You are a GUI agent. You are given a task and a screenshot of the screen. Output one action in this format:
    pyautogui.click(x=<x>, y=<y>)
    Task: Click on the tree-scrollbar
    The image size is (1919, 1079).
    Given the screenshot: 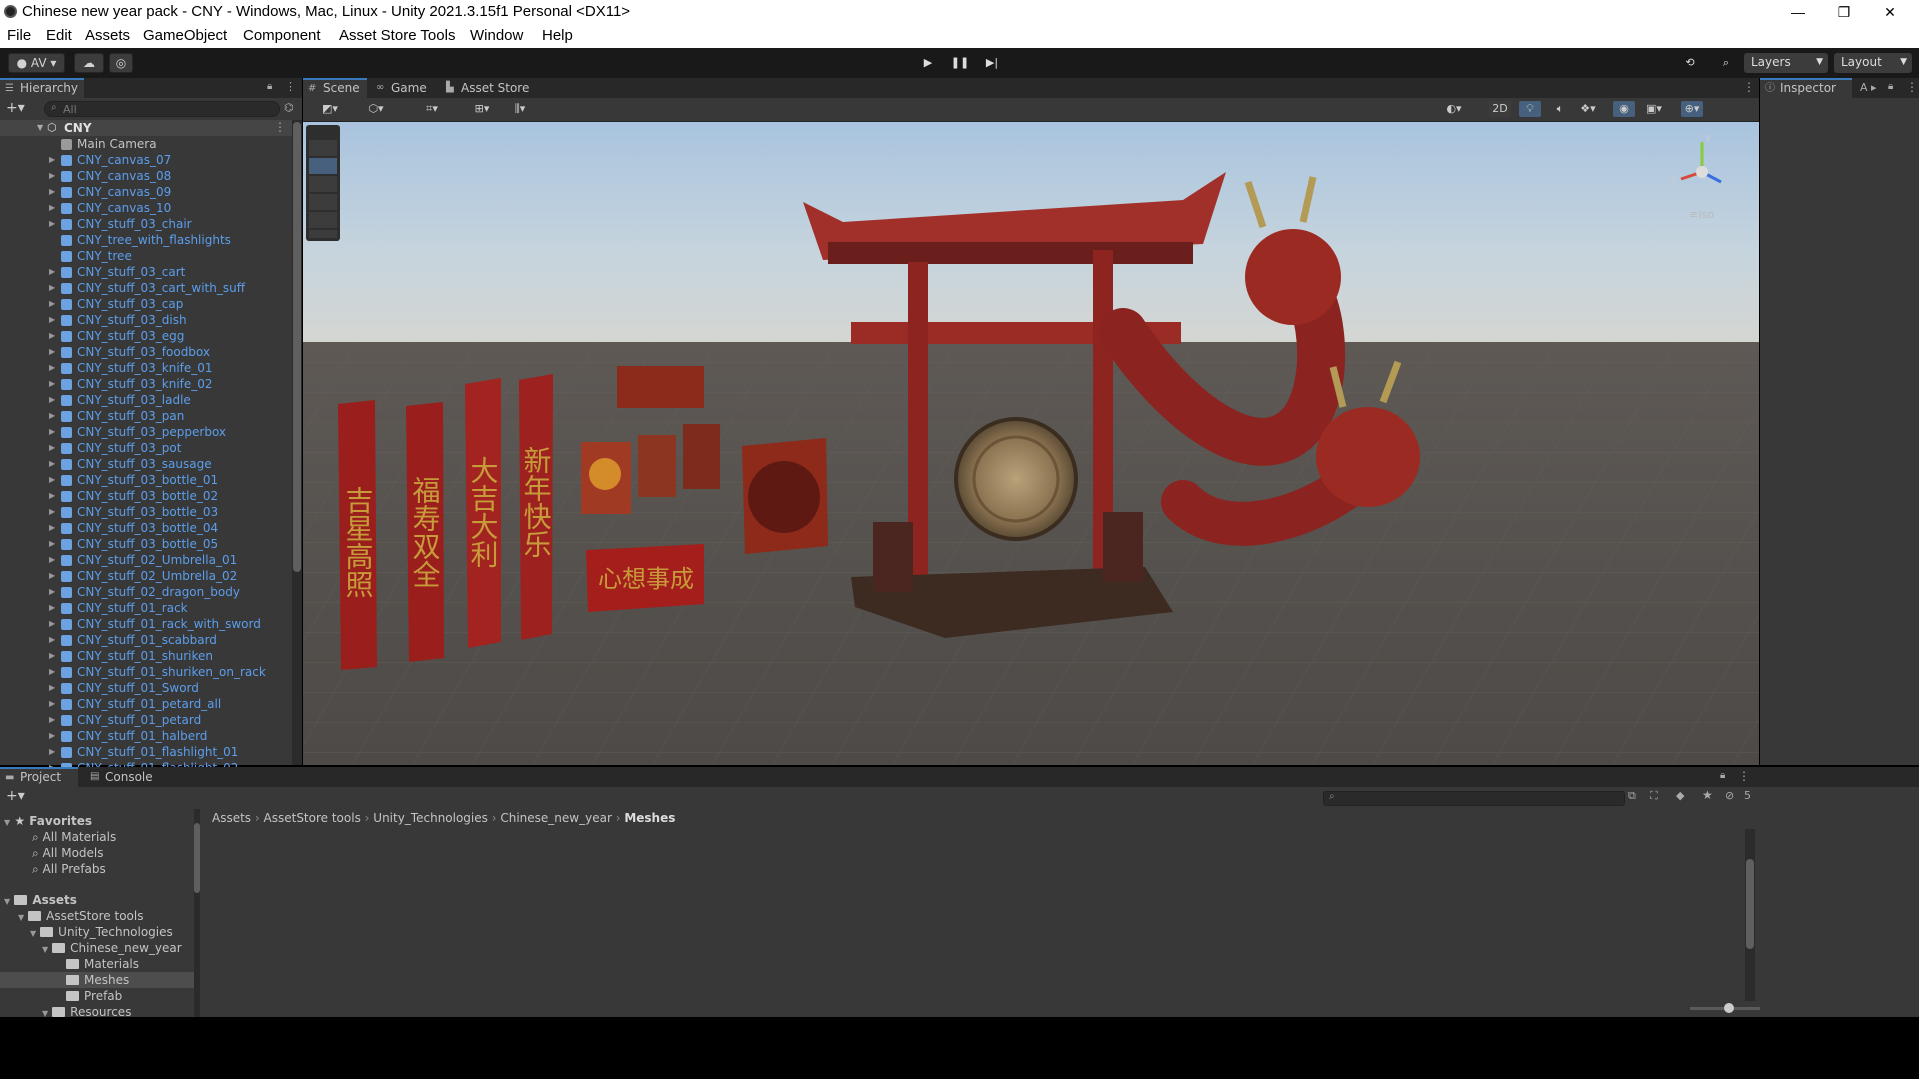 What is the action you would take?
    pyautogui.click(x=197, y=913)
    